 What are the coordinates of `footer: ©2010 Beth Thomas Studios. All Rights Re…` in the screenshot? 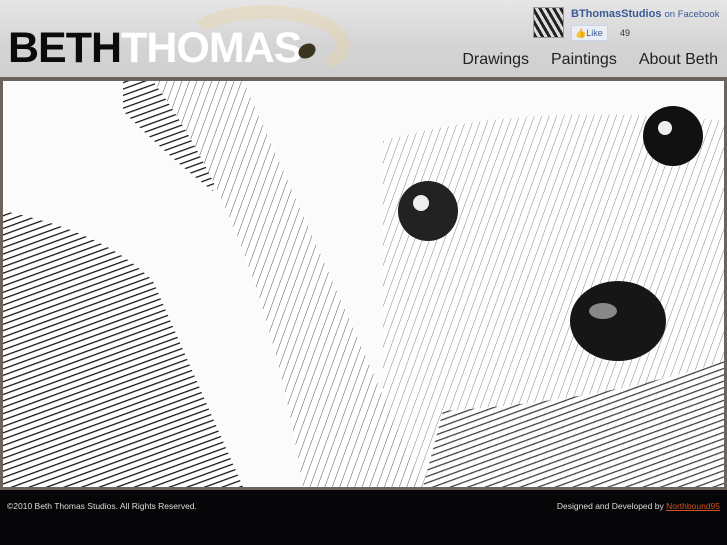 It's located at (363, 517).